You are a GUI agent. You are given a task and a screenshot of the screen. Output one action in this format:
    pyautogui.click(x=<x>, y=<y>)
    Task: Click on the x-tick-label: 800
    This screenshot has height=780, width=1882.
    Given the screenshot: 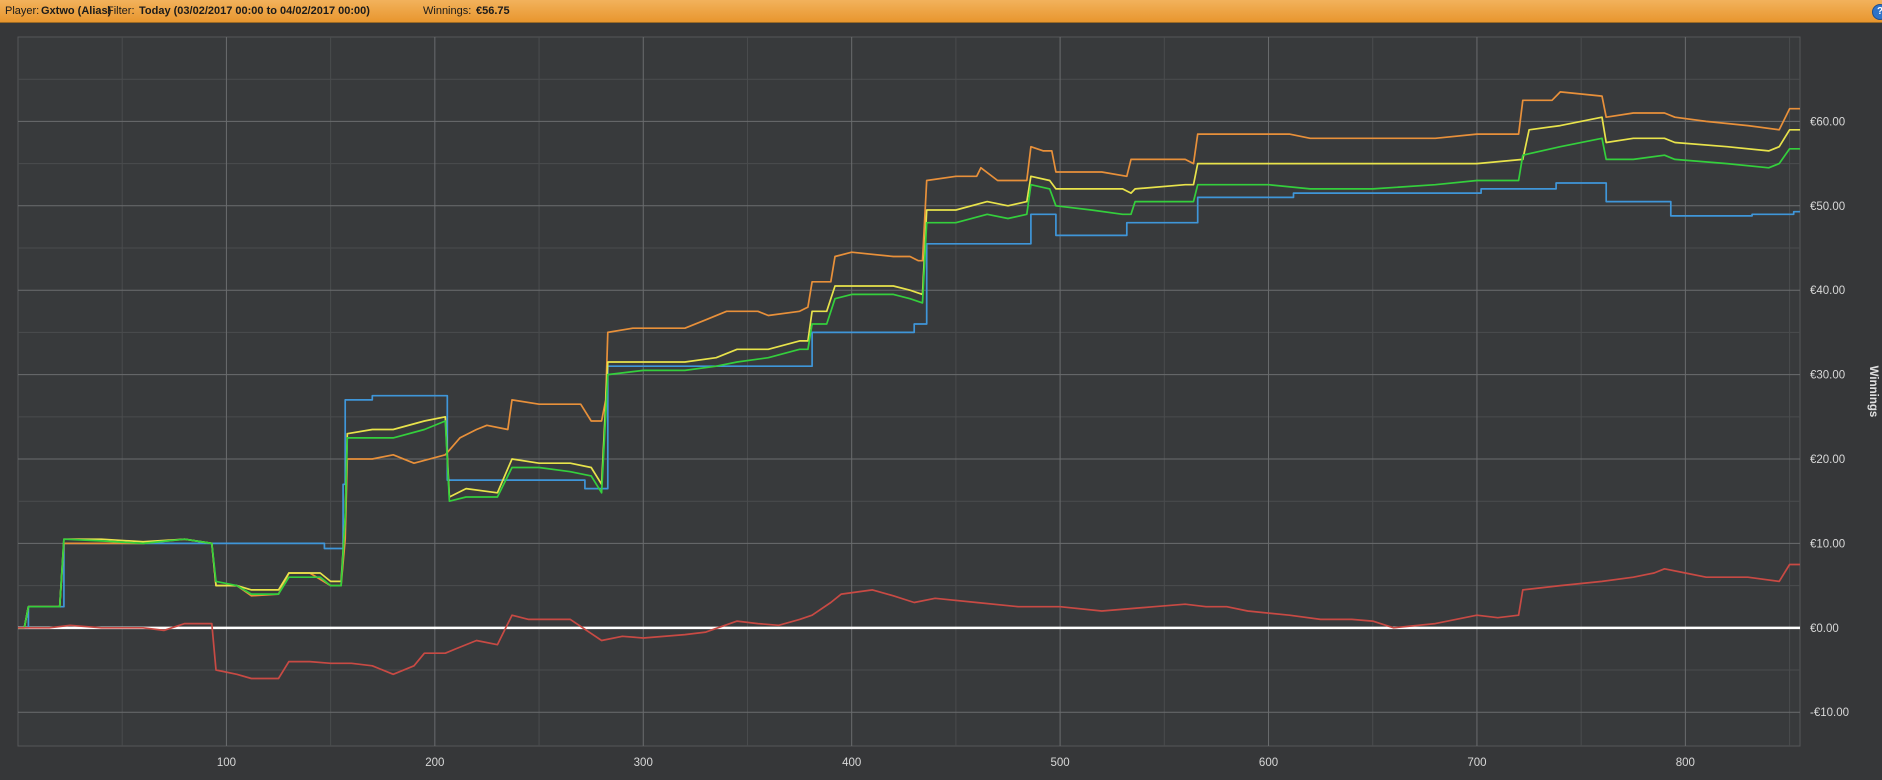 What is the action you would take?
    pyautogui.click(x=1685, y=763)
    